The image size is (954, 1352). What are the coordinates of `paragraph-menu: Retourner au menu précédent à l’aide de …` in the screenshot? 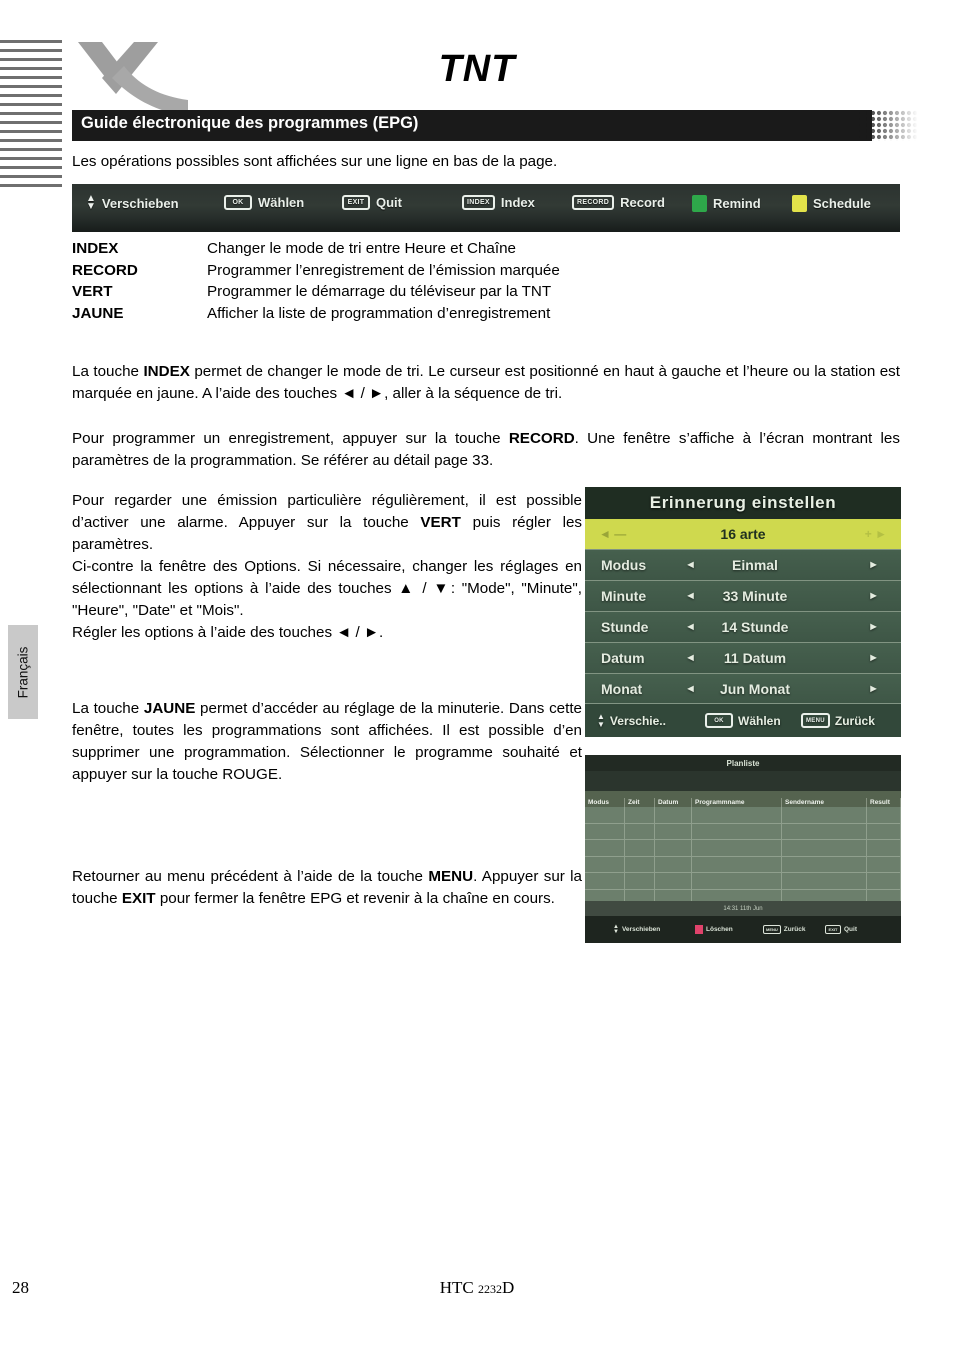 It's located at (327, 888).